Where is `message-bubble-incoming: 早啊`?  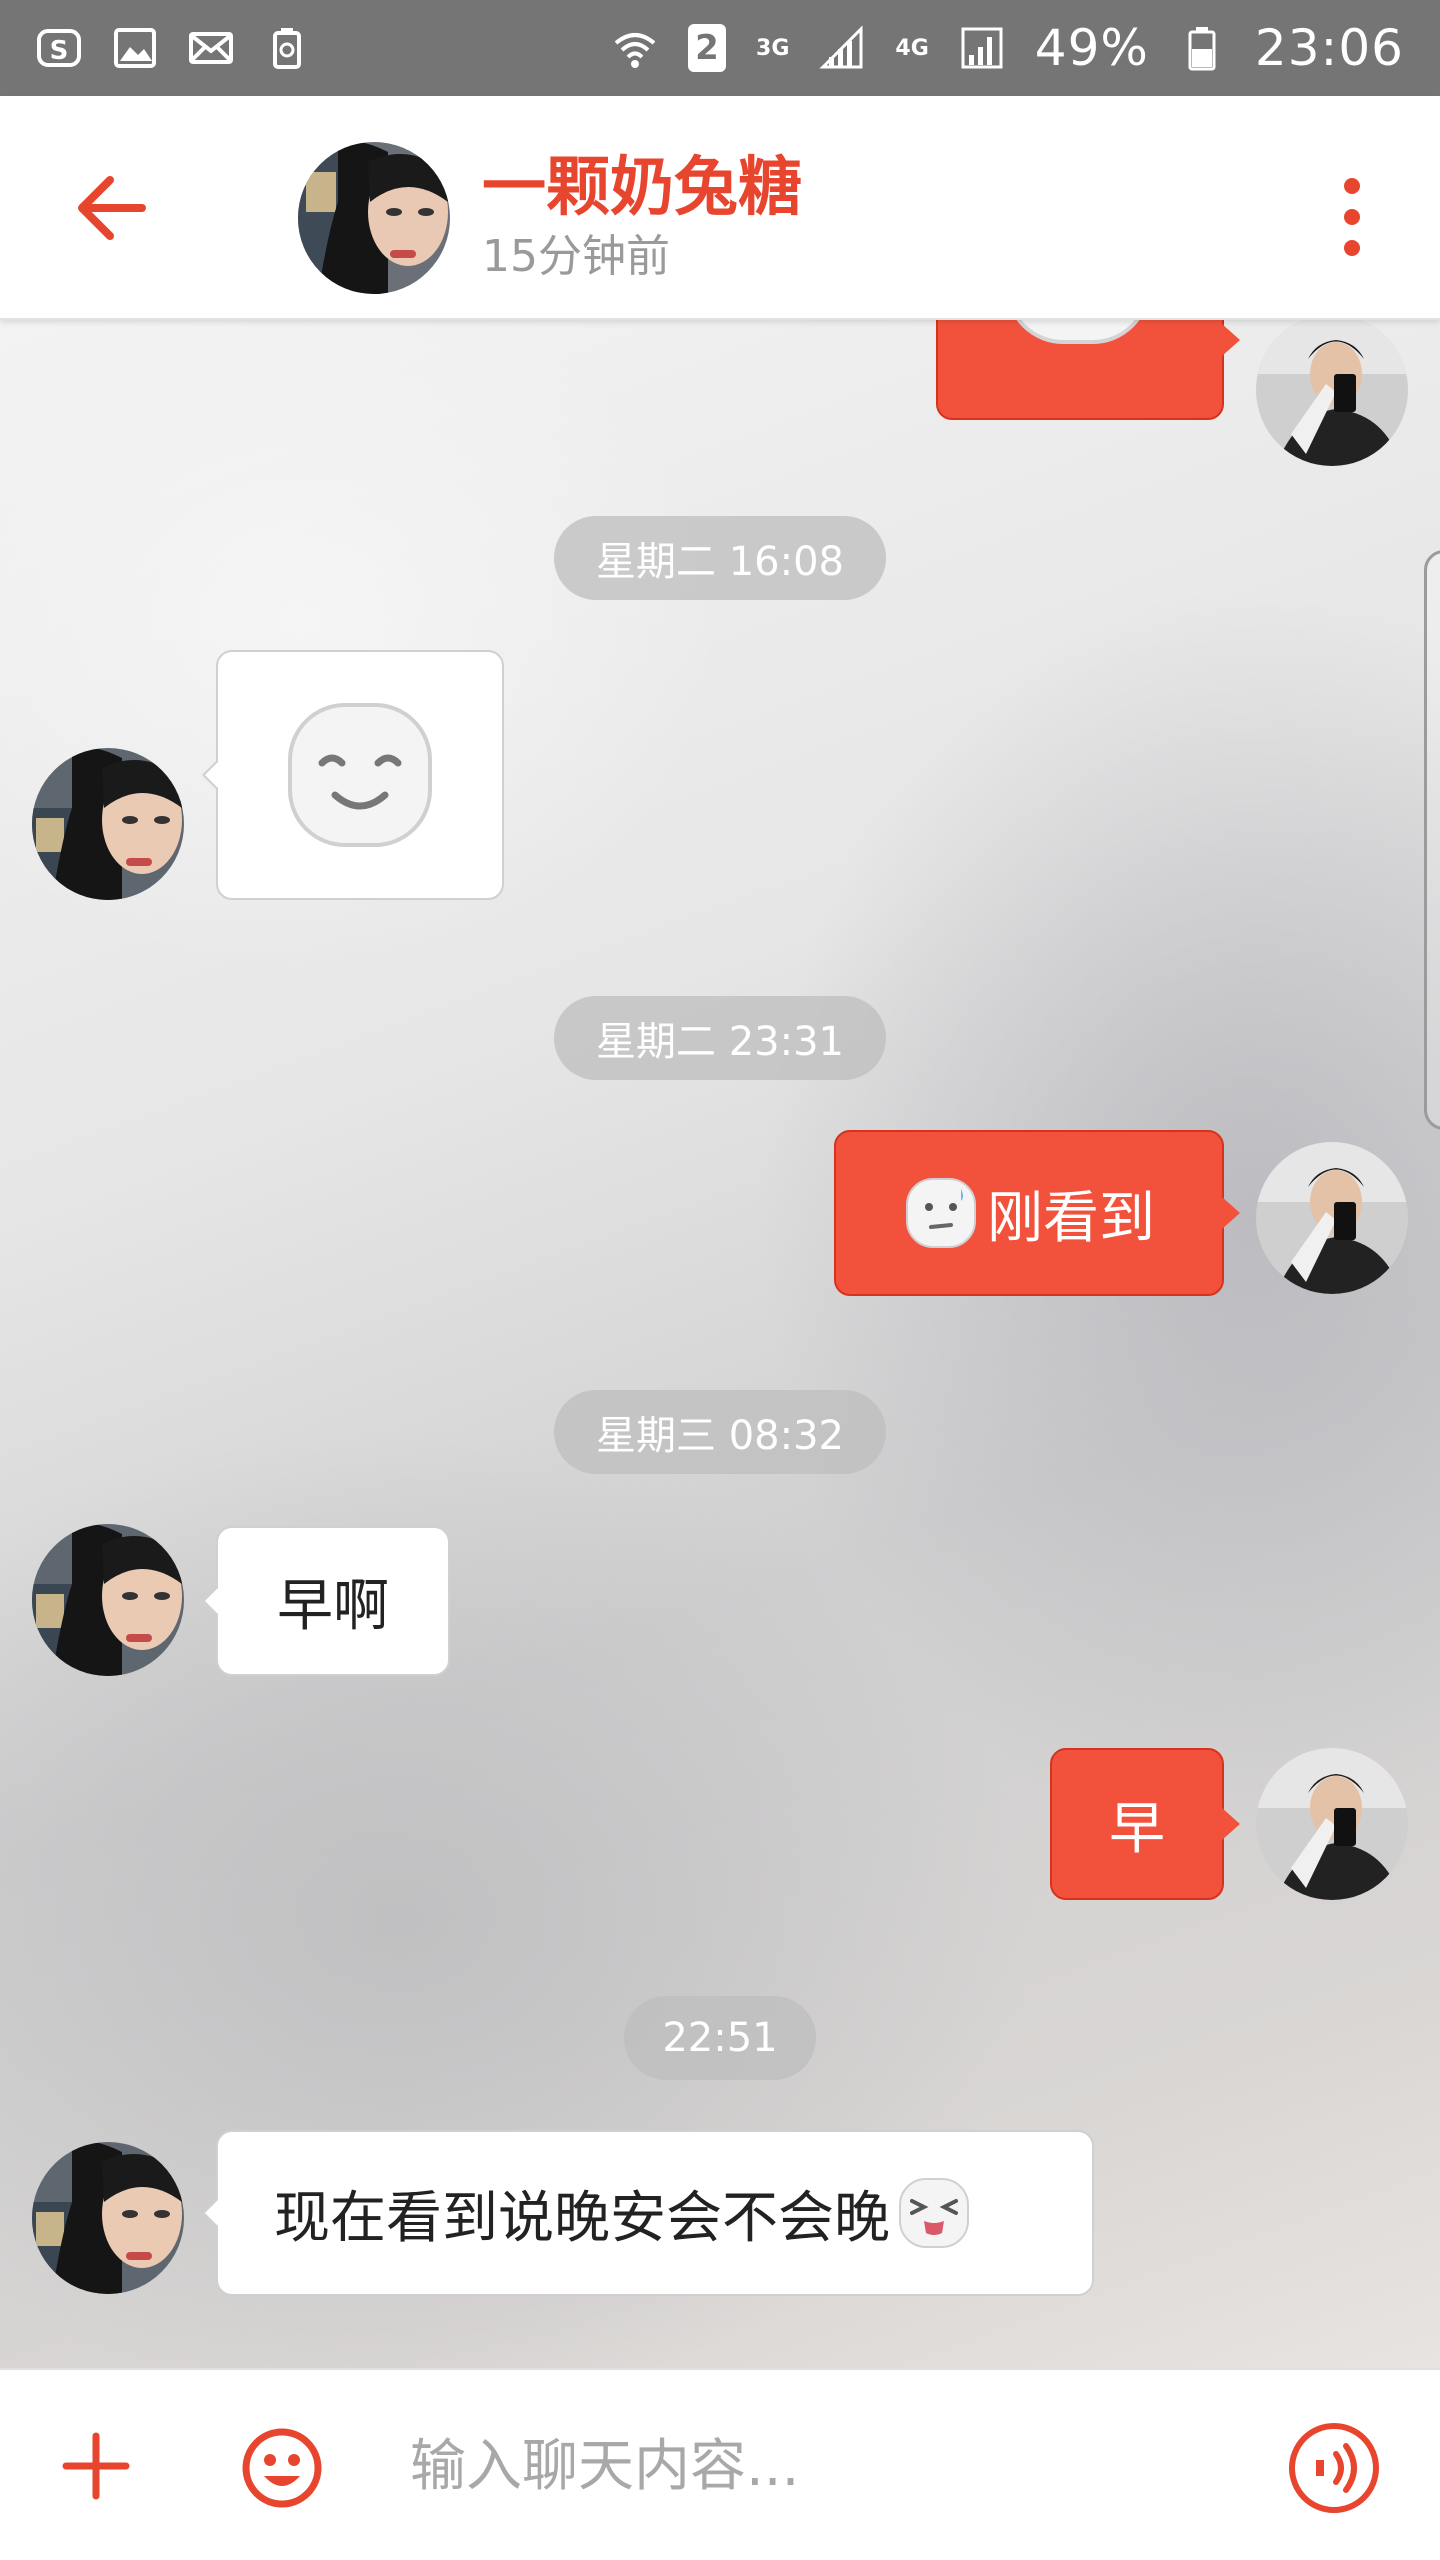
message-bubble-incoming: 早啊 is located at coordinates (326, 1601).